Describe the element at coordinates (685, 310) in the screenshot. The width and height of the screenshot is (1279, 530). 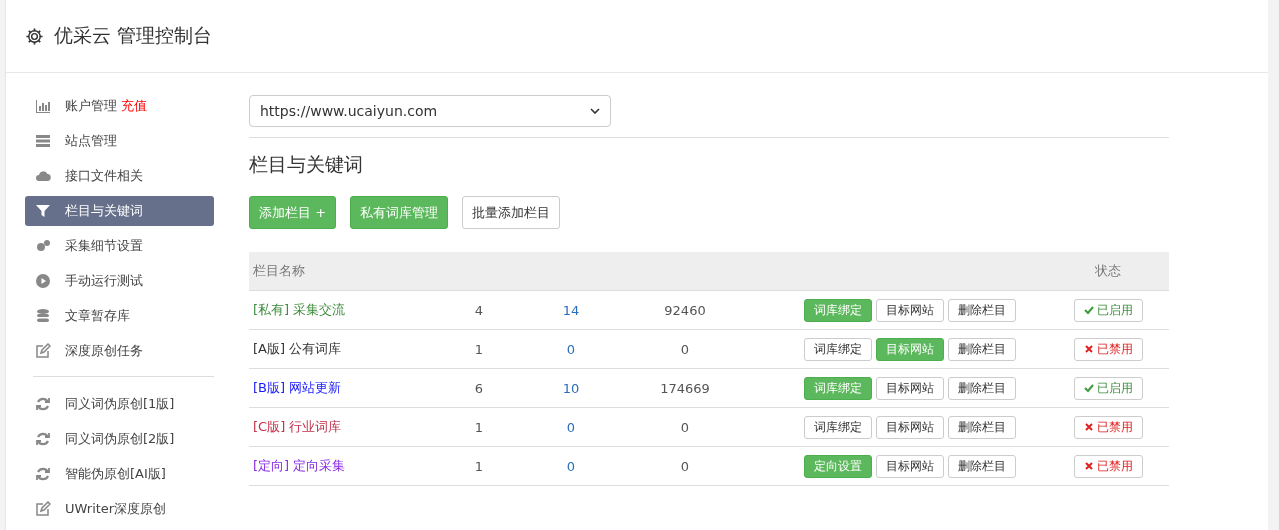
I see `table-cell-text: 92460` at that location.